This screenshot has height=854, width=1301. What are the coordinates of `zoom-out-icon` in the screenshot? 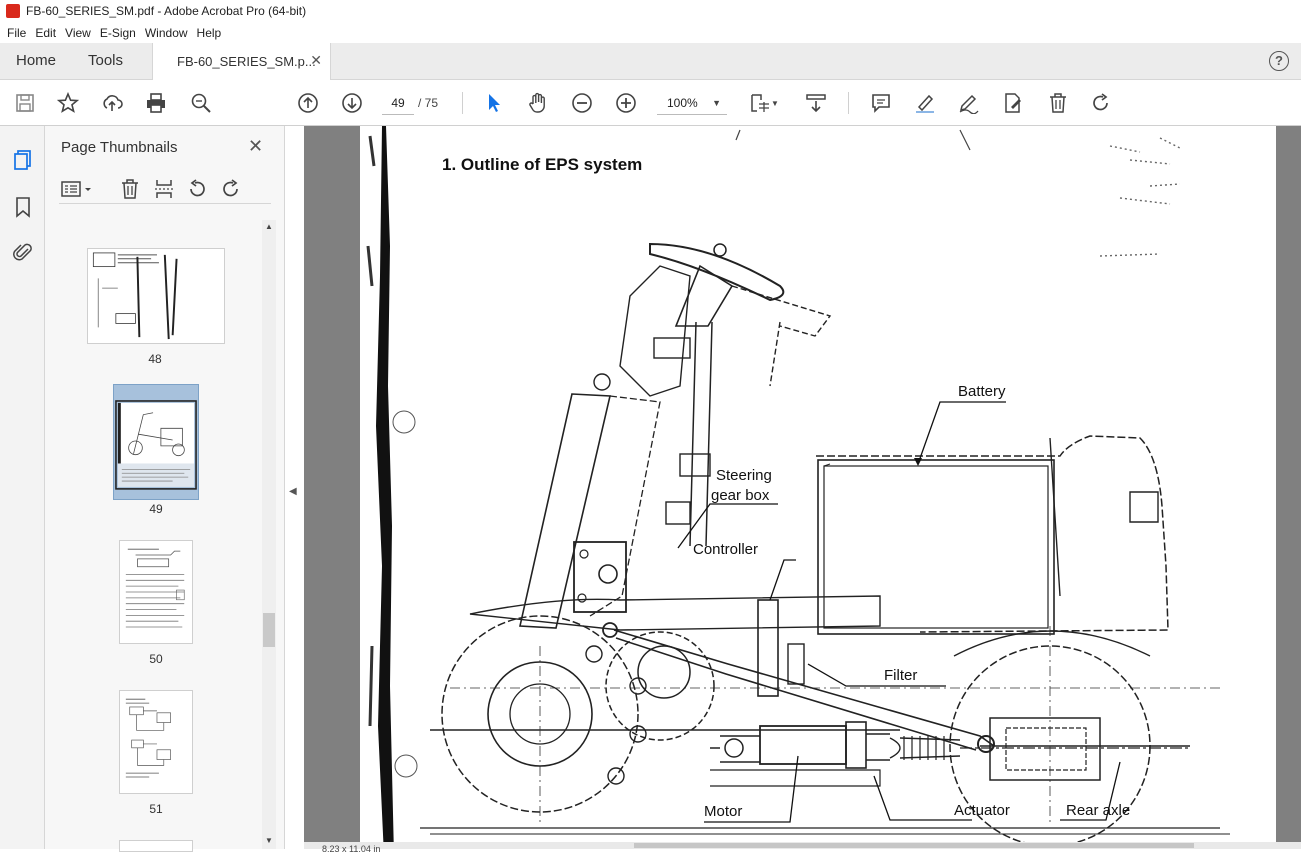 It's located at (582, 103).